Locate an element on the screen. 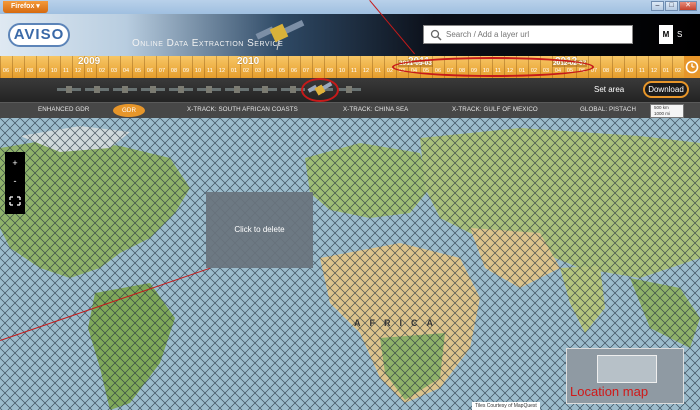  zoom-controls: + - is located at coordinates (15, 183).